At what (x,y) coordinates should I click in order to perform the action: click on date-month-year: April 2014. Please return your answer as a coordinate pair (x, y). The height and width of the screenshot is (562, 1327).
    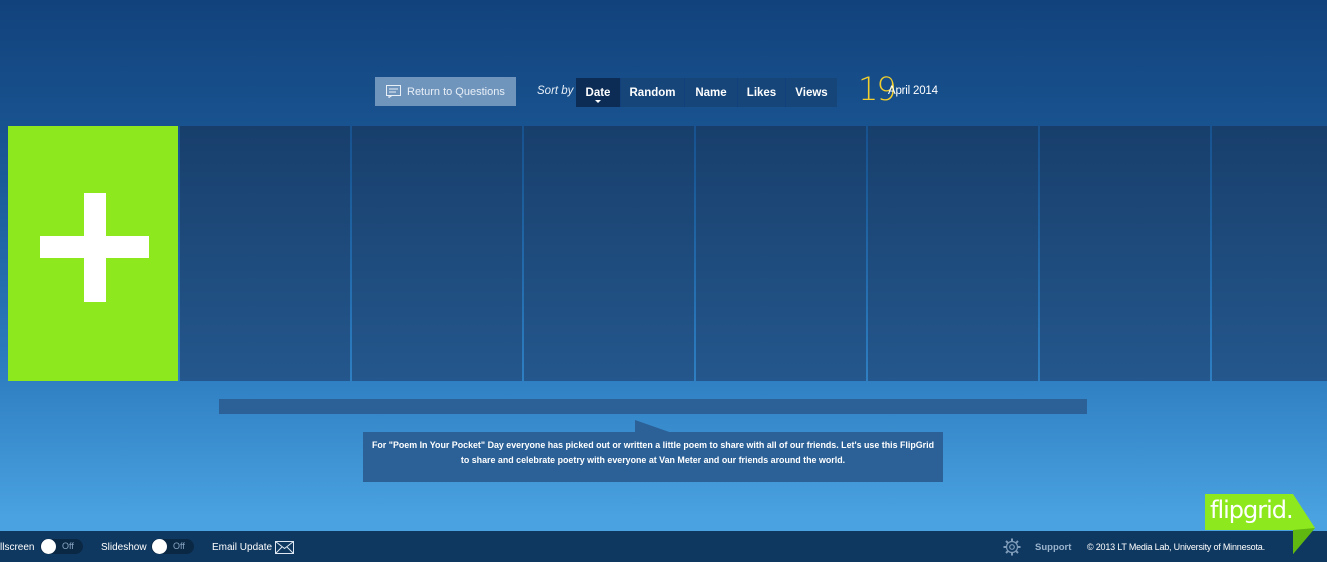
    Looking at the image, I should click on (913, 91).